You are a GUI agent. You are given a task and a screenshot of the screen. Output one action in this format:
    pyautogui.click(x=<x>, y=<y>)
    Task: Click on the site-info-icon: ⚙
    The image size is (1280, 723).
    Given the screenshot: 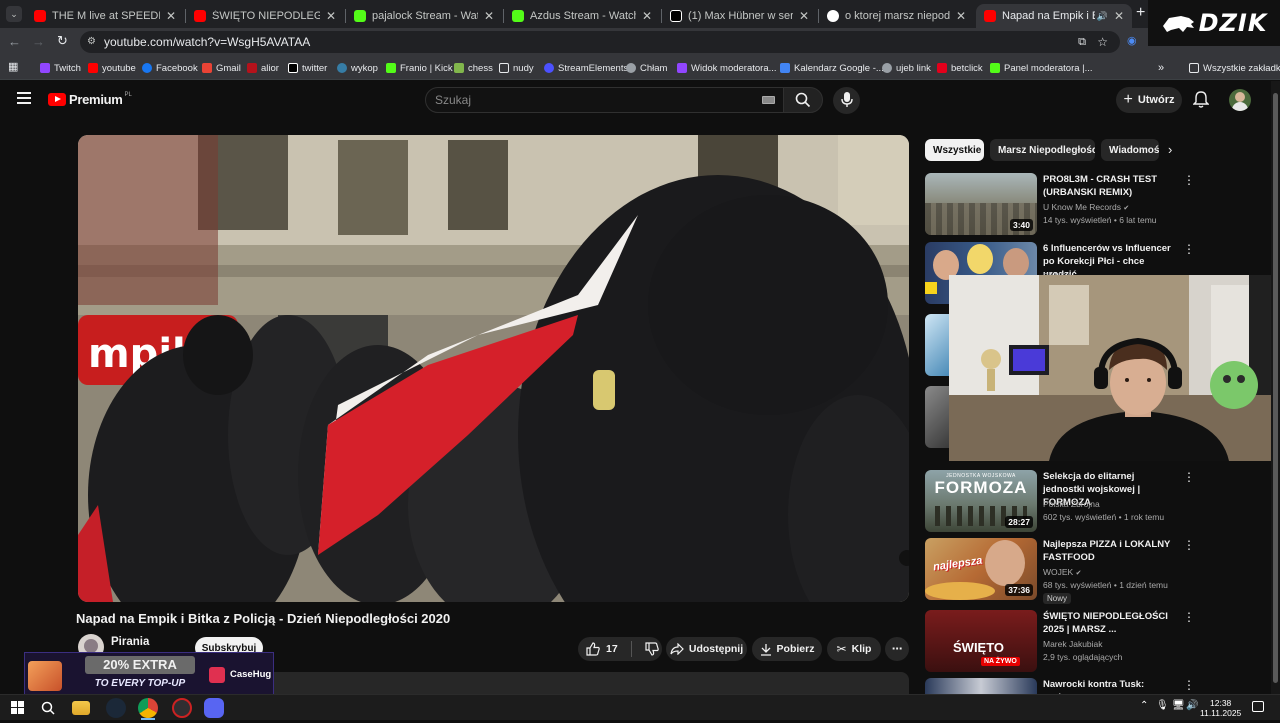 What is the action you would take?
    pyautogui.click(x=91, y=42)
    